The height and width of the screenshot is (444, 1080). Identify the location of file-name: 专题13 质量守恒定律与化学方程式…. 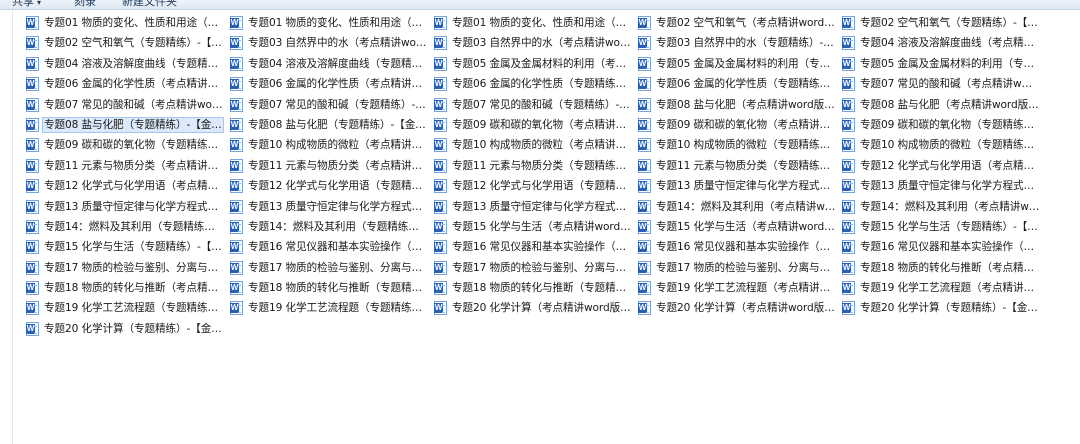
(947, 186).